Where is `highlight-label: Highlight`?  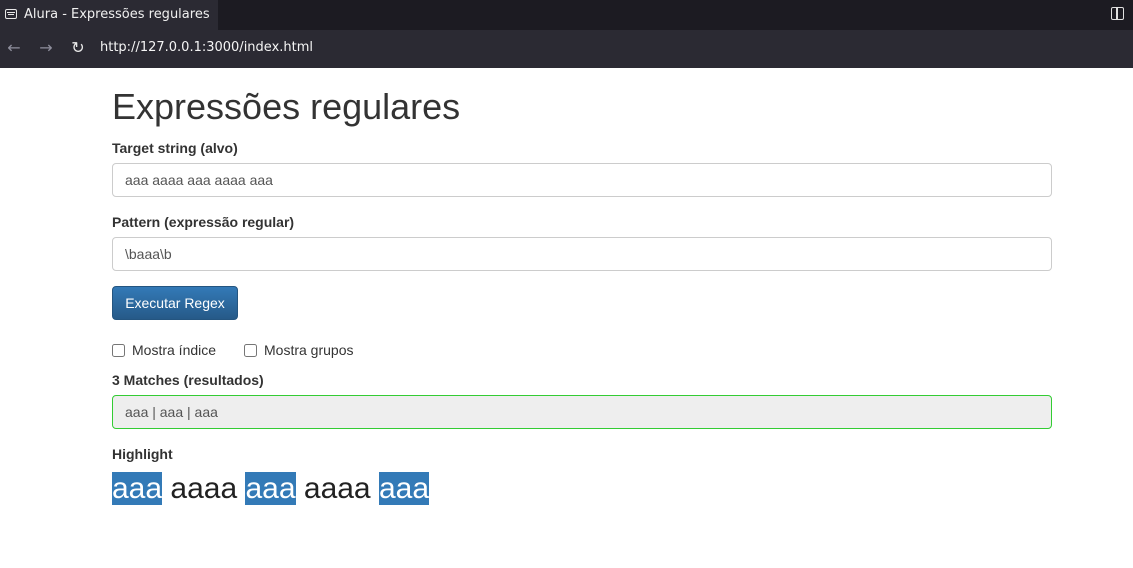 highlight-label: Highlight is located at coordinates (142, 454).